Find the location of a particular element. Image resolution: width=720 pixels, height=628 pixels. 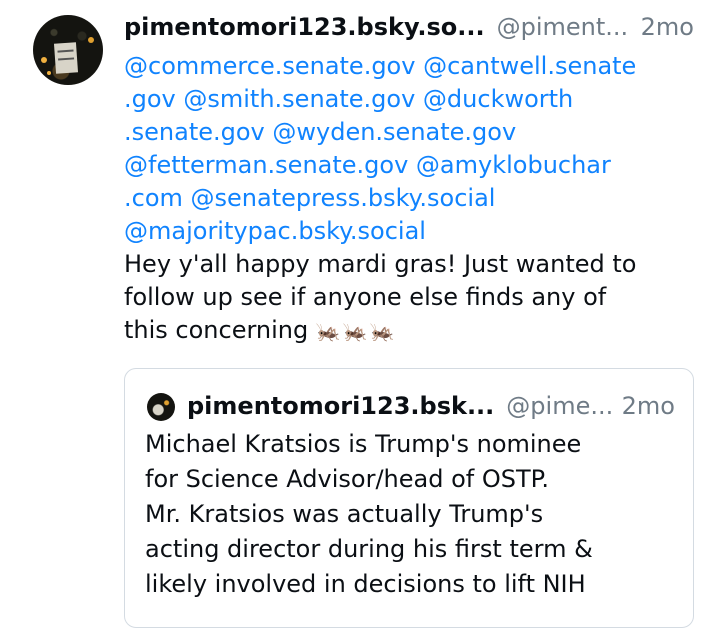

cricket-emoji: 🦗🦗🦗 is located at coordinates (356, 331).